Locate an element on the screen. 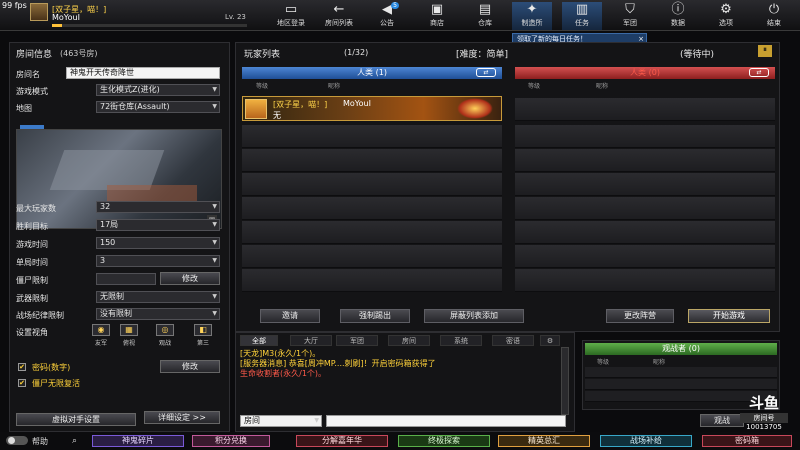 Image resolution: width=800 pixels, height=450 pixels. help-toggle is located at coordinates (17, 440).